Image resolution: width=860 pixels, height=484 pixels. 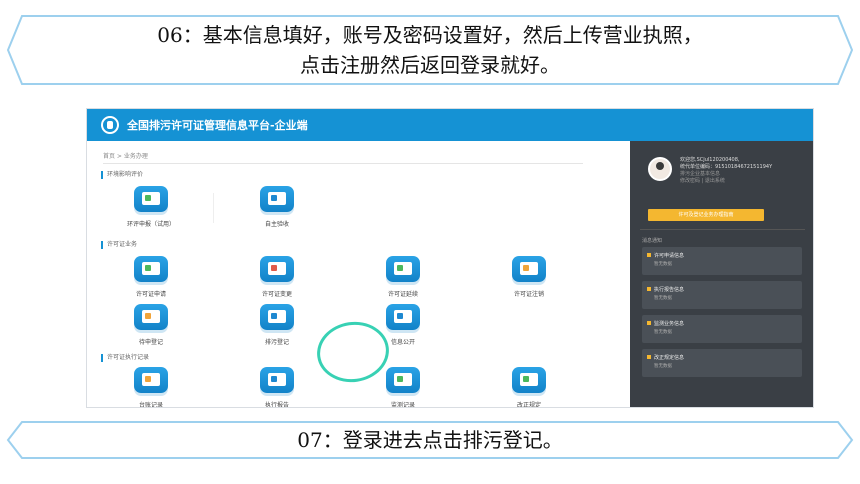 I want to click on info-disclosure-icon, so click(x=403, y=317).